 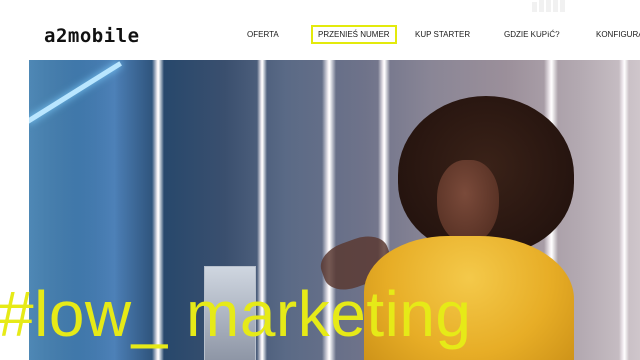 I want to click on hashtag-caption: #low_ marketing, so click(x=236, y=314).